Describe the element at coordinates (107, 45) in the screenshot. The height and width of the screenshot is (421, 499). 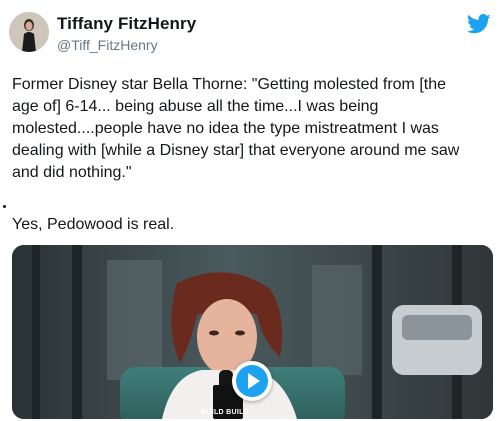
I see `author-handle: @Tiff_FitzHenry` at that location.